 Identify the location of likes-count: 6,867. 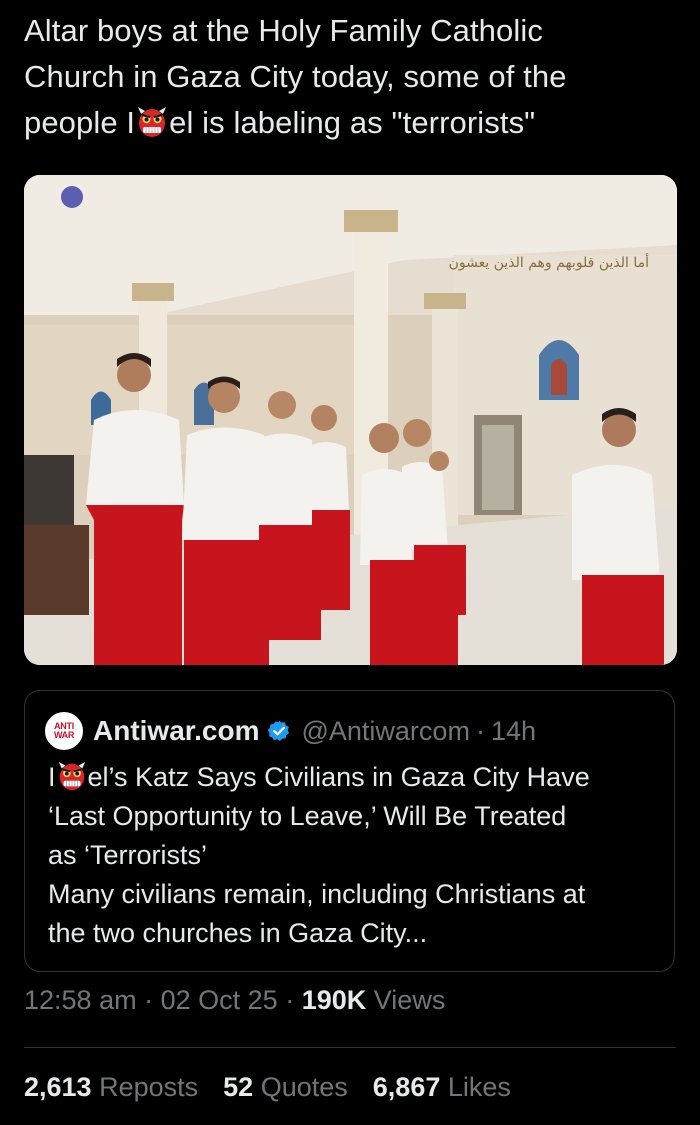
(406, 1087).